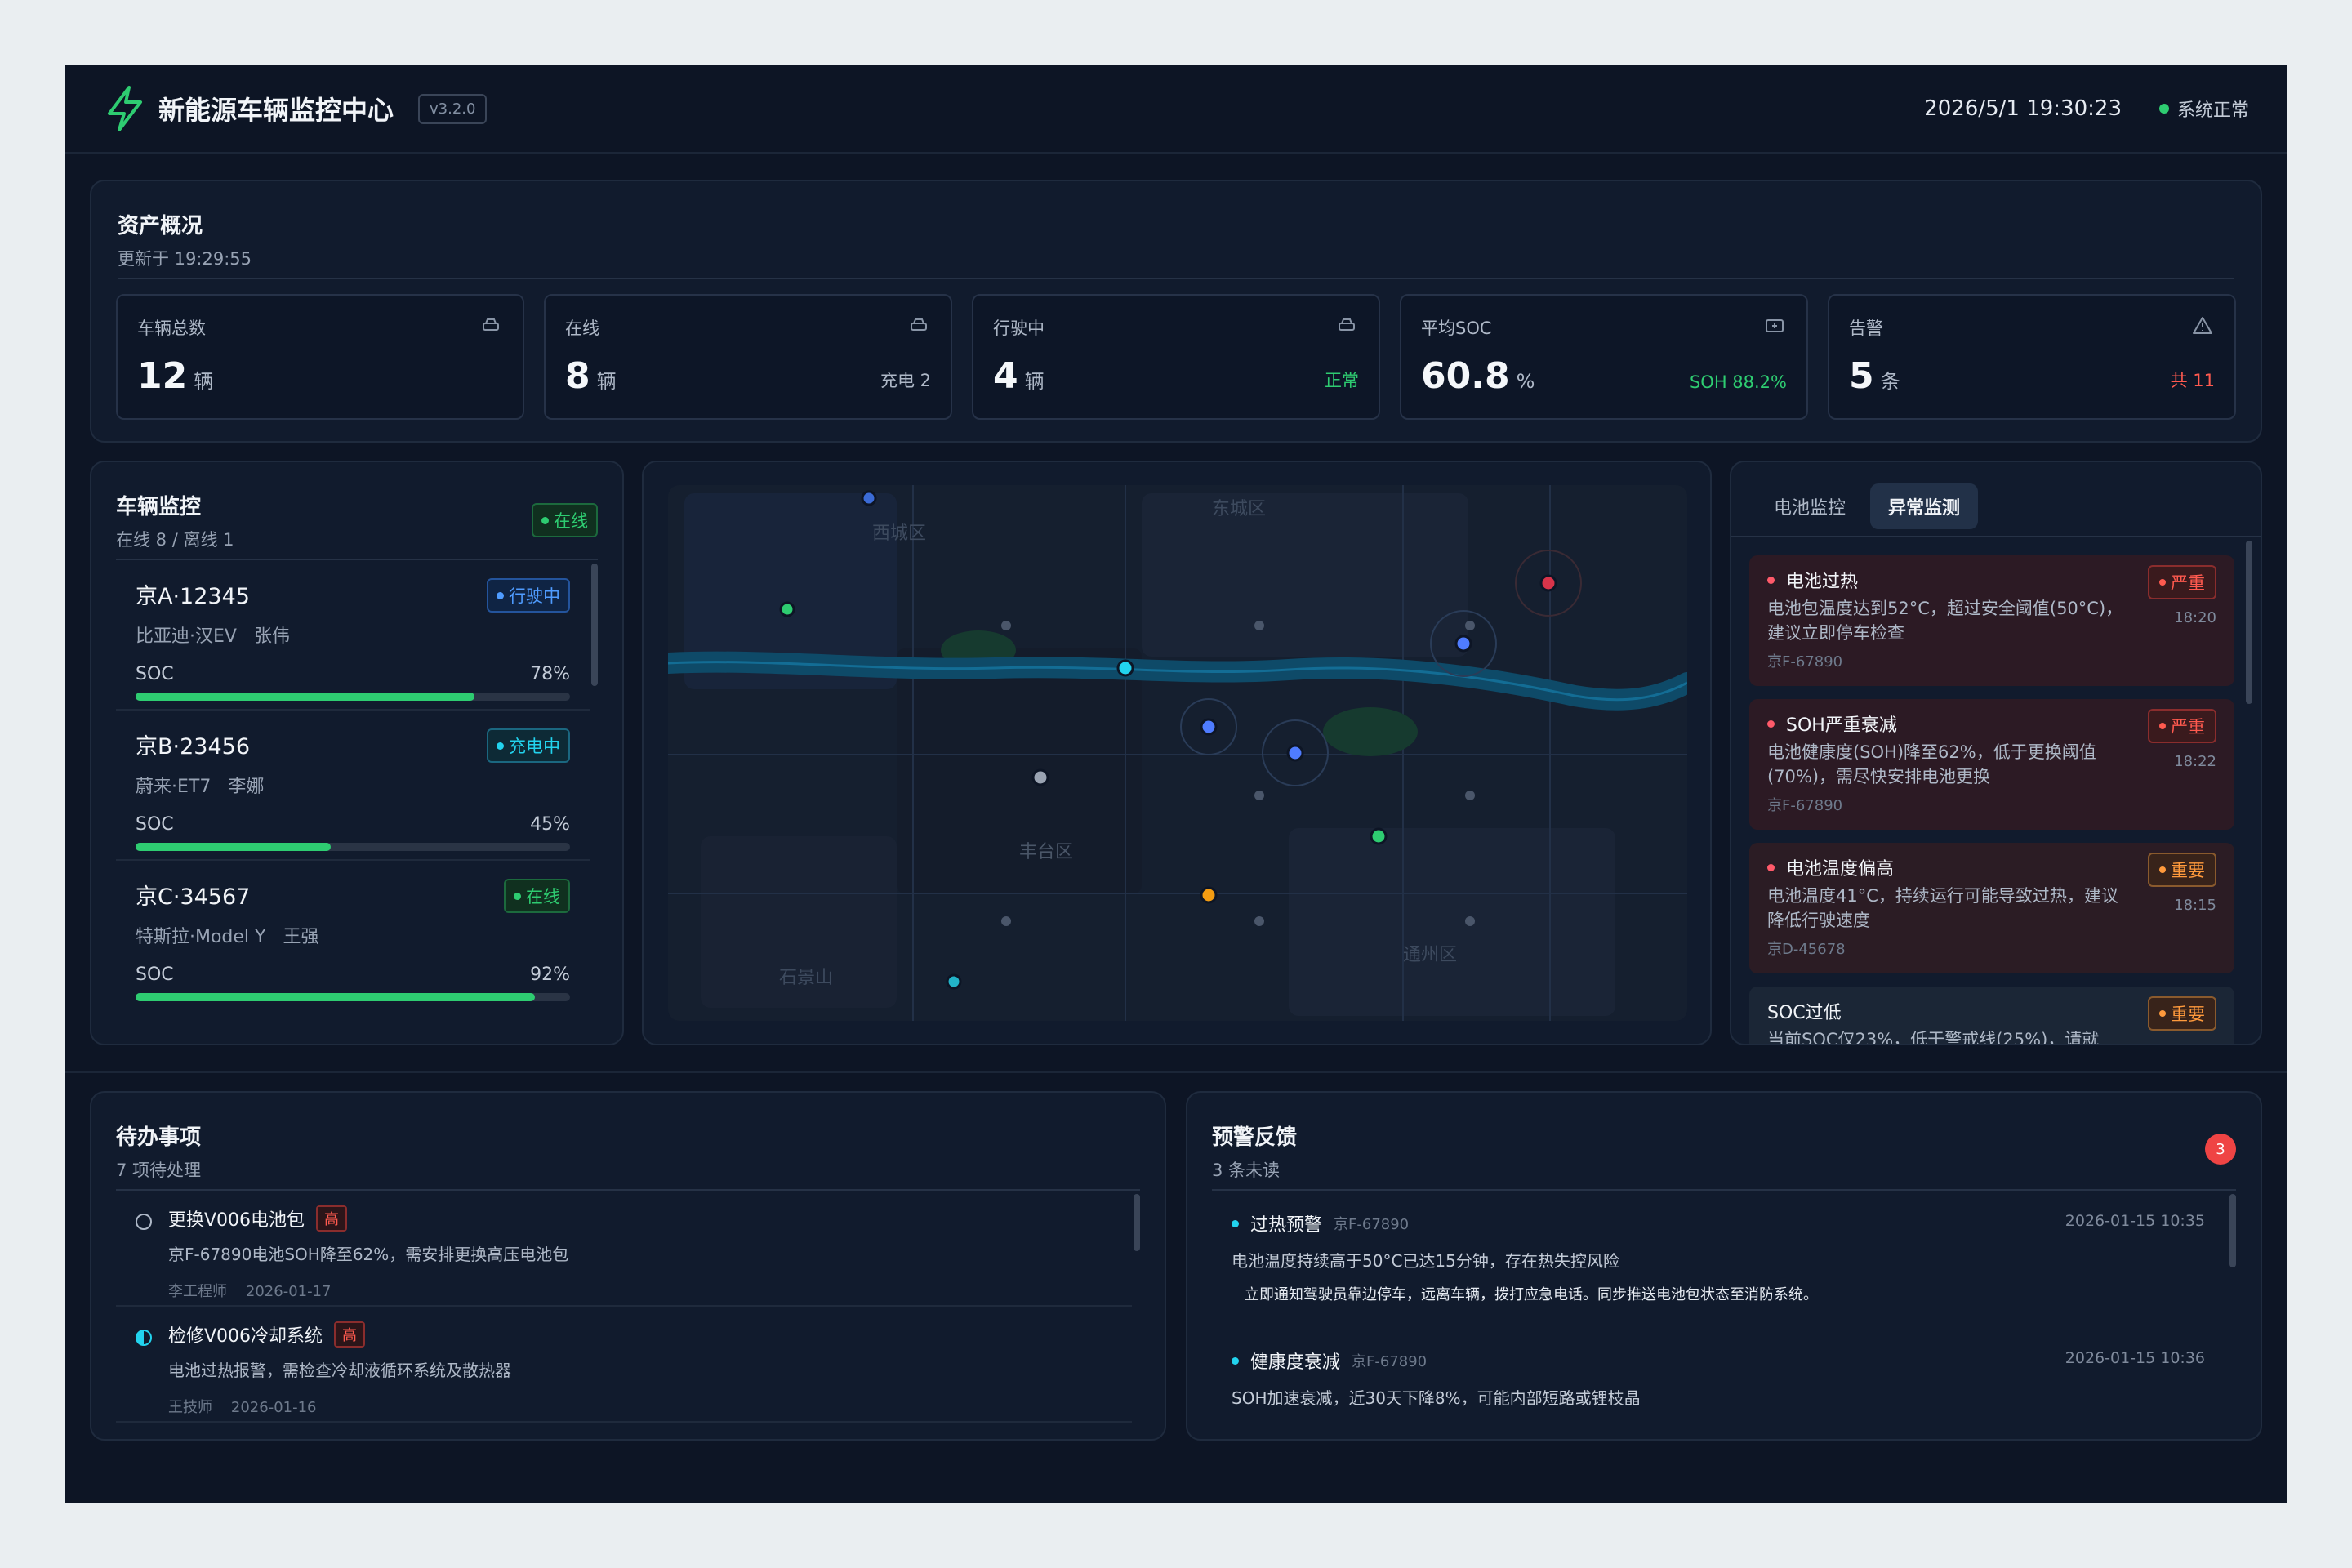 The height and width of the screenshot is (1568, 2352). What do you see at coordinates (2220, 1149) in the screenshot?
I see `unread-count-badge: 3` at bounding box center [2220, 1149].